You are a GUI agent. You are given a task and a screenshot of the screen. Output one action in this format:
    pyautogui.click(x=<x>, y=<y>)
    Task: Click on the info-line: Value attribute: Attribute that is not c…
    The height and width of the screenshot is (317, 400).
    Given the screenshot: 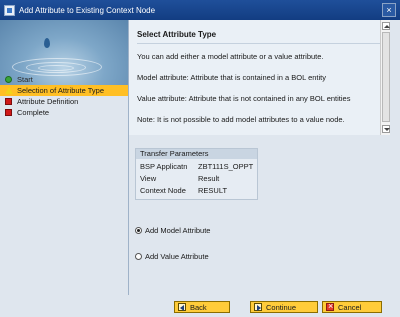 What is the action you would take?
    pyautogui.click(x=244, y=98)
    